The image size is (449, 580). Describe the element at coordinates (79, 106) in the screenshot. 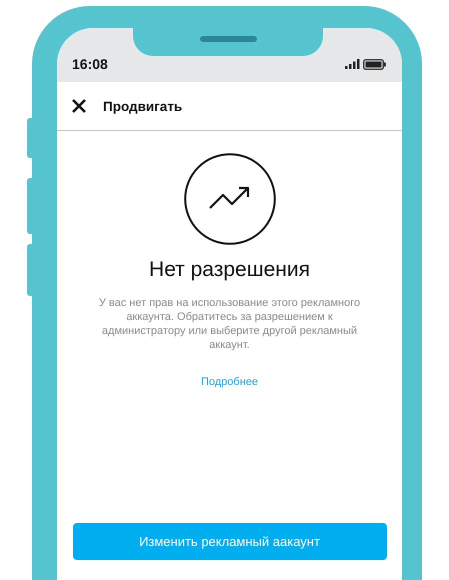

I see `close-icon` at that location.